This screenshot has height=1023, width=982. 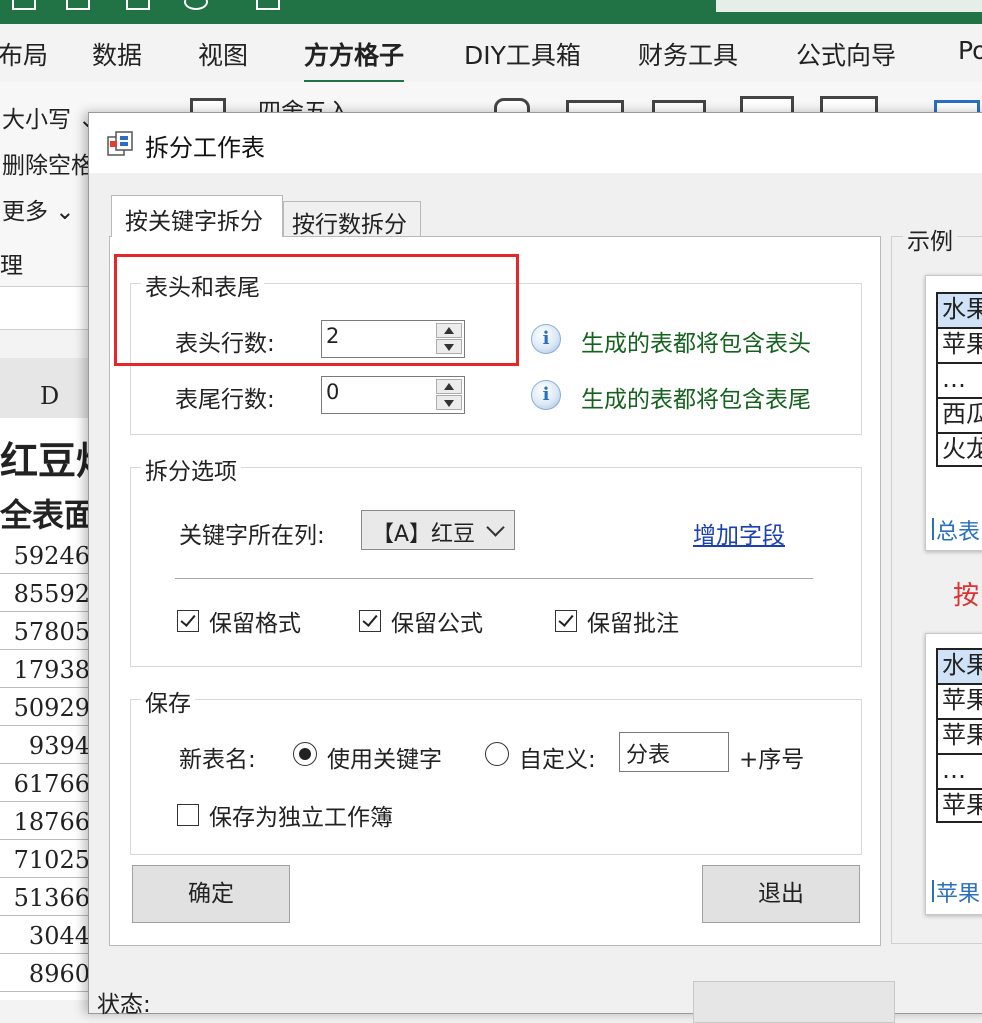 I want to click on undo-icon, so click(x=78, y=5).